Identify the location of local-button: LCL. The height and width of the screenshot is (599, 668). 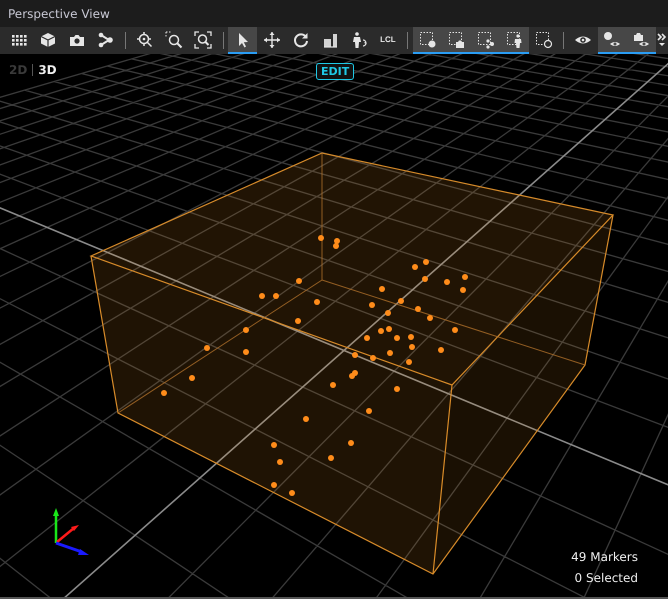
(387, 40).